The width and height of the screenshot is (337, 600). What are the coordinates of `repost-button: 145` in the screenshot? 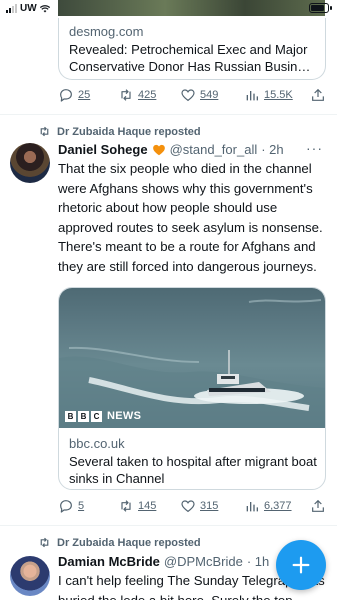 It's located at (137, 506).